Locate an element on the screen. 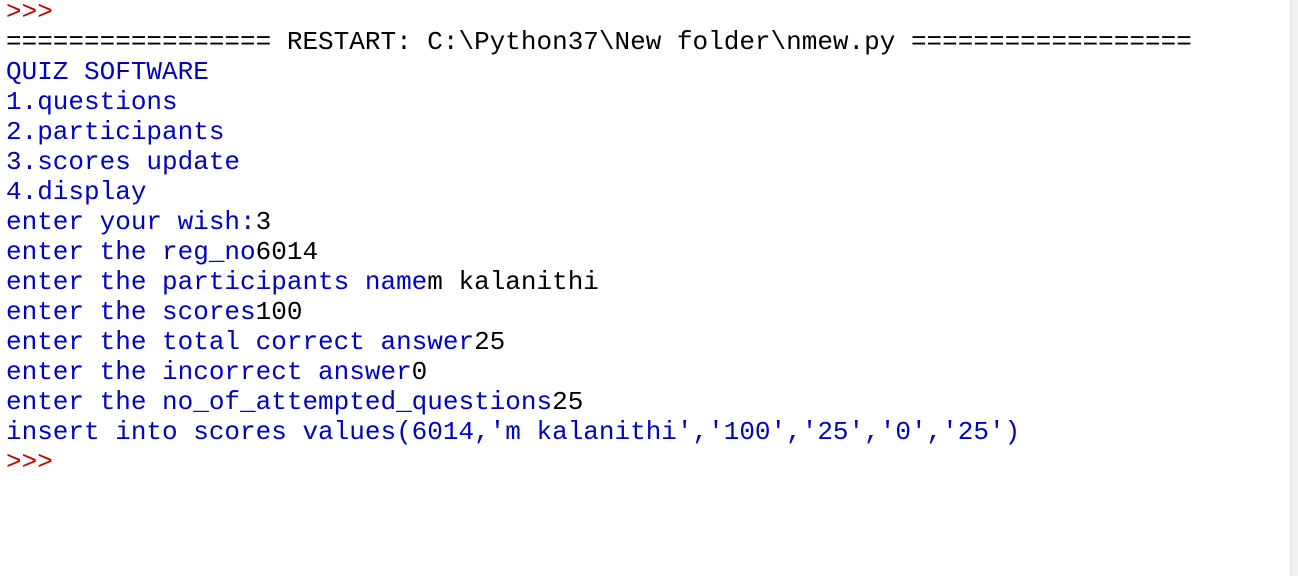 This screenshot has height=576, width=1298. interaction-line-scores: enter the scores100 is located at coordinates (154, 312).